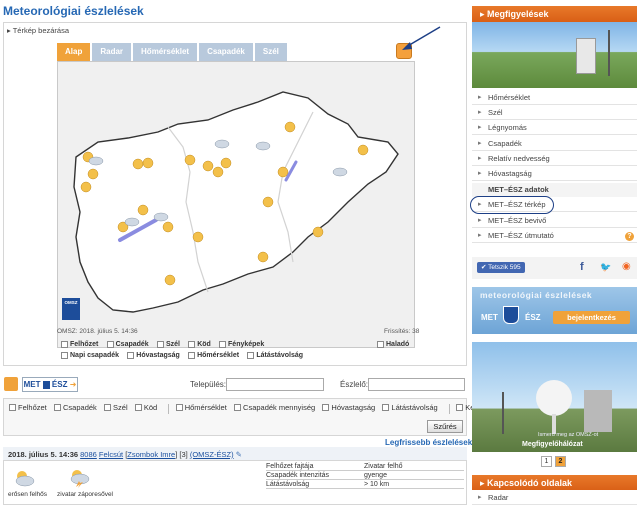 The image size is (640, 506). I want to click on arrow-right-icon: ➜, so click(73, 384).